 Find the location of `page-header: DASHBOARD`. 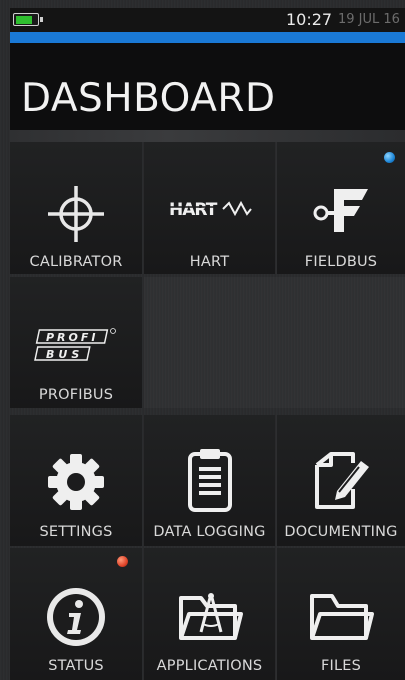

page-header: DASHBOARD is located at coordinates (207, 86).